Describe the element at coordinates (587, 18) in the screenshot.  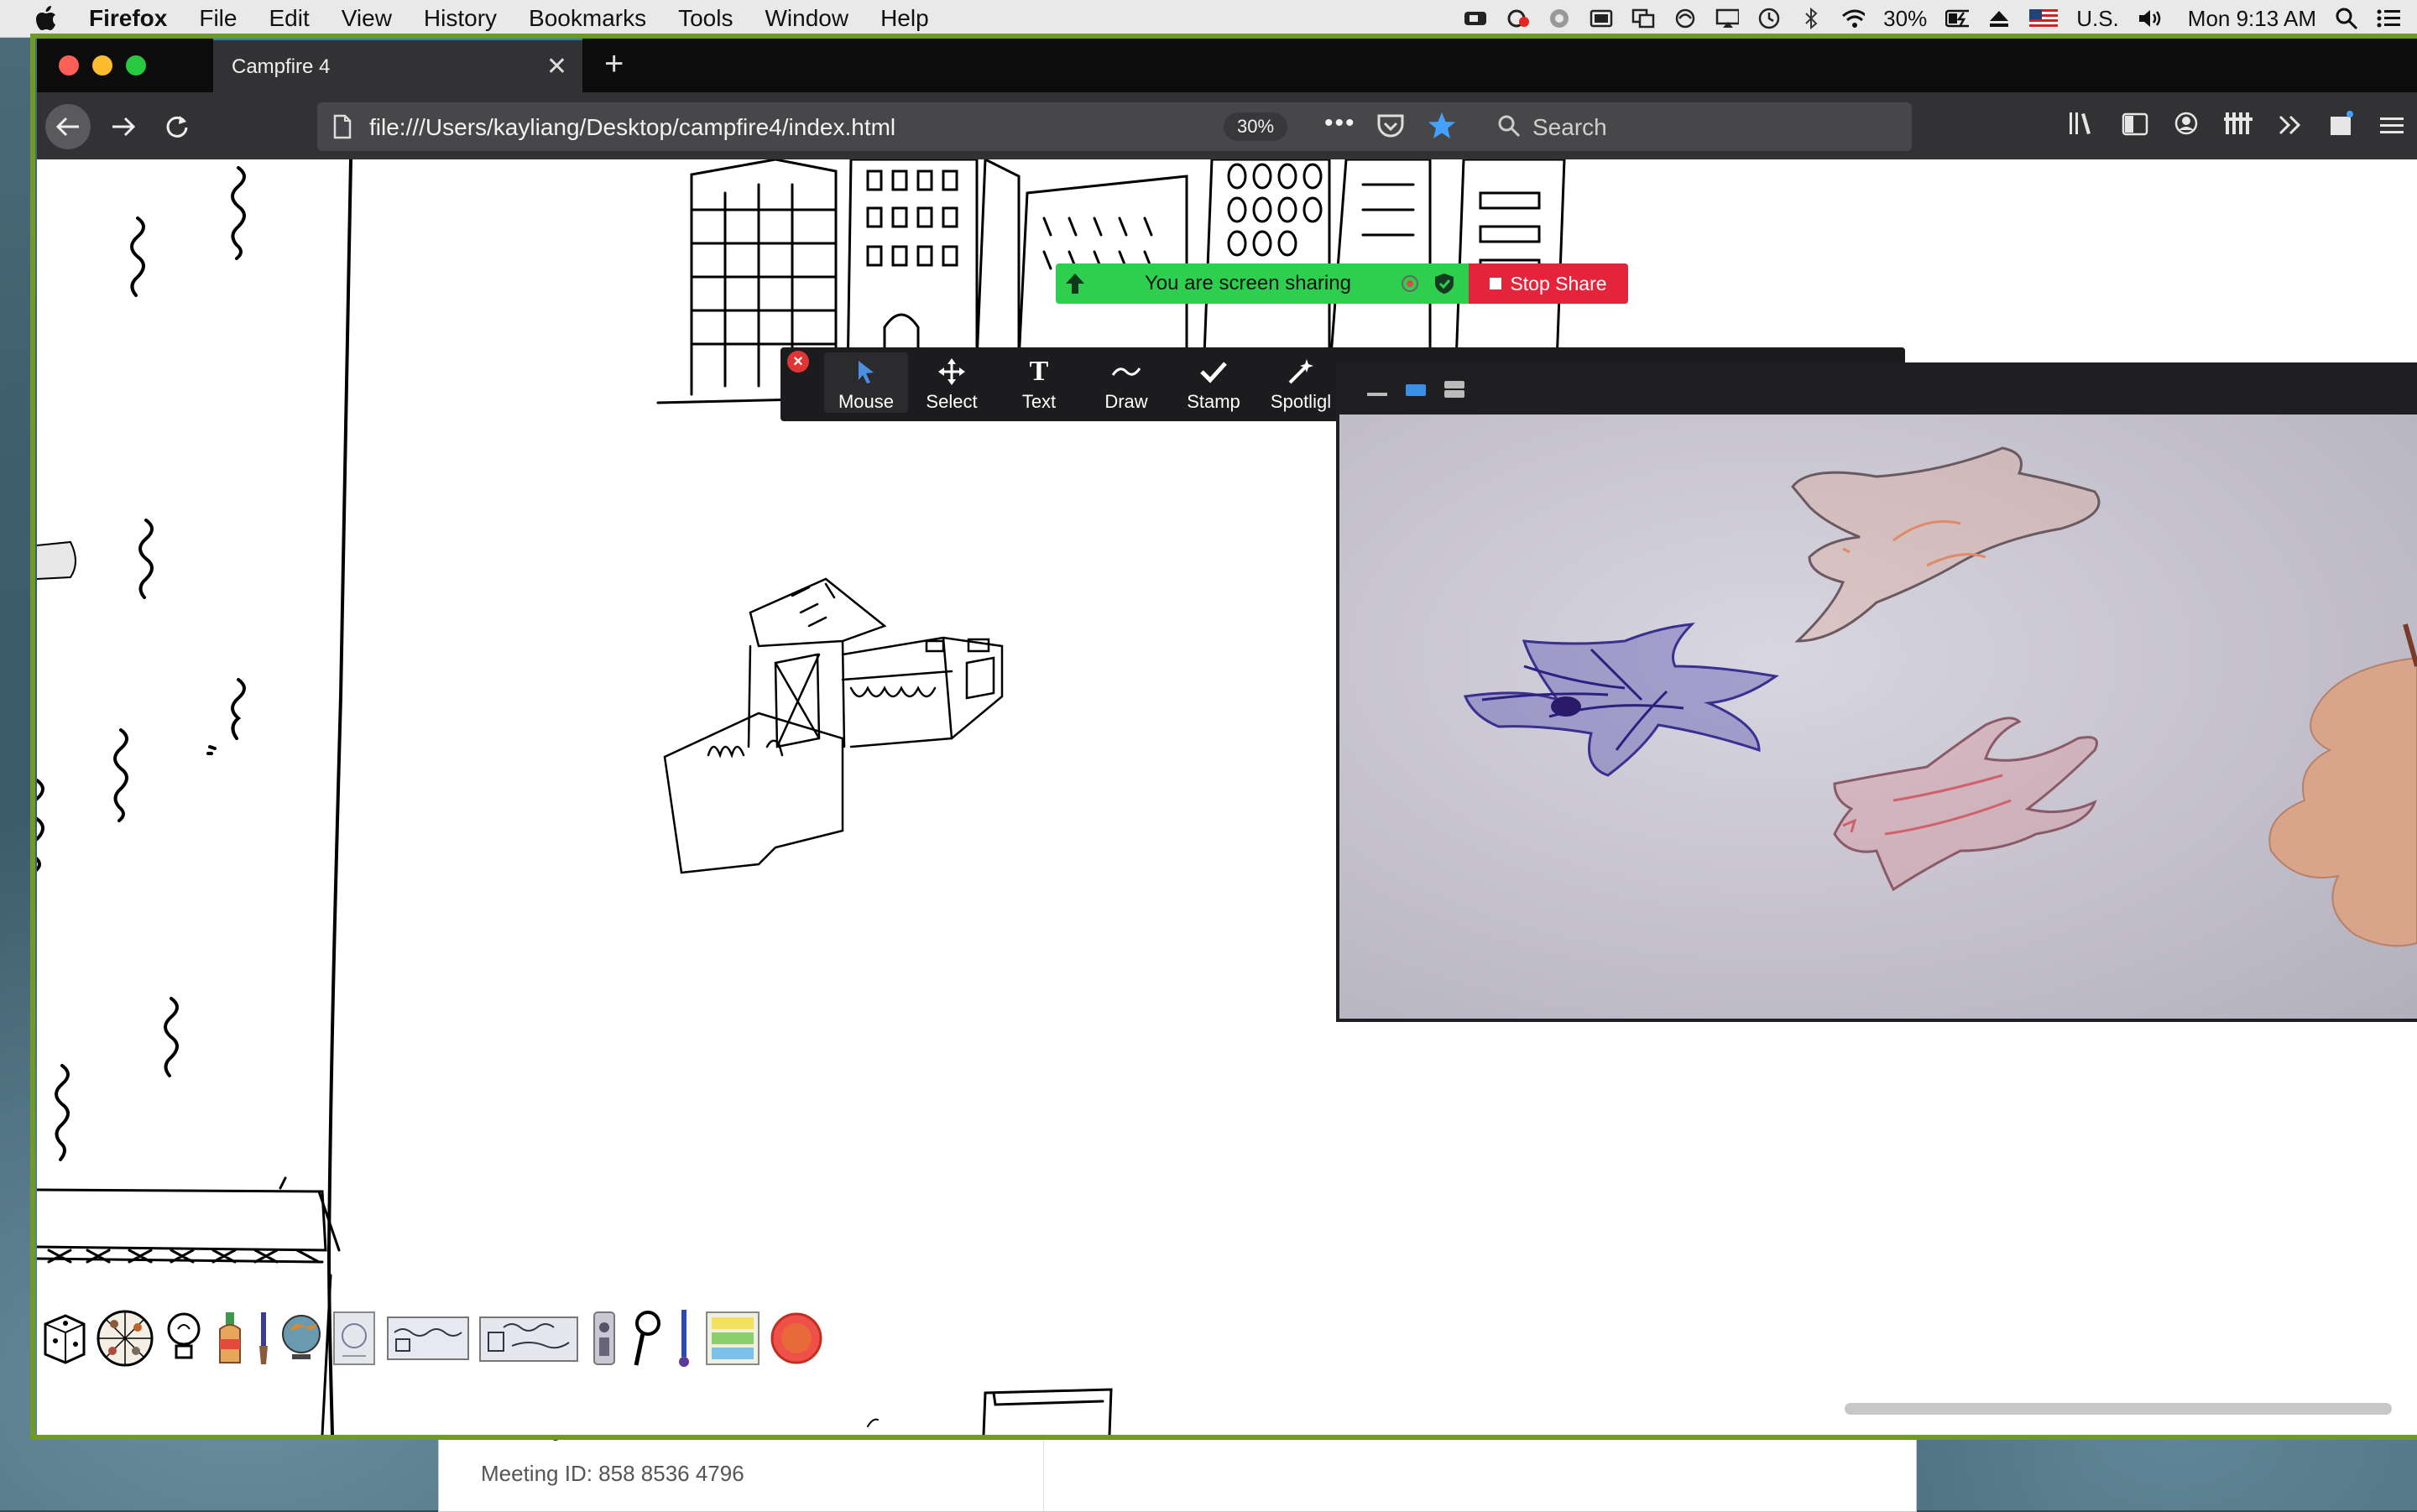
I see `menu-bookmarks: Bookmarks` at that location.